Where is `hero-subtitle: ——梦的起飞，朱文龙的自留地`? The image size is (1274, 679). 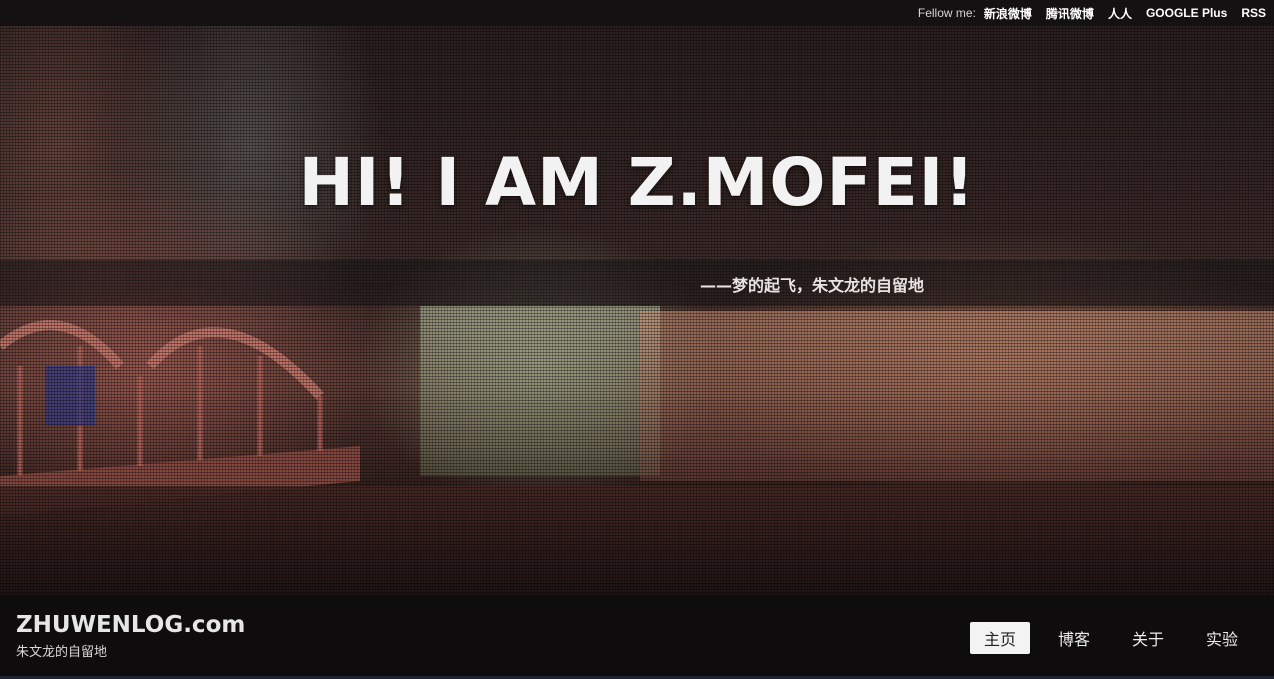 hero-subtitle: ——梦的起飞，朱文龙的自留地 is located at coordinates (812, 285).